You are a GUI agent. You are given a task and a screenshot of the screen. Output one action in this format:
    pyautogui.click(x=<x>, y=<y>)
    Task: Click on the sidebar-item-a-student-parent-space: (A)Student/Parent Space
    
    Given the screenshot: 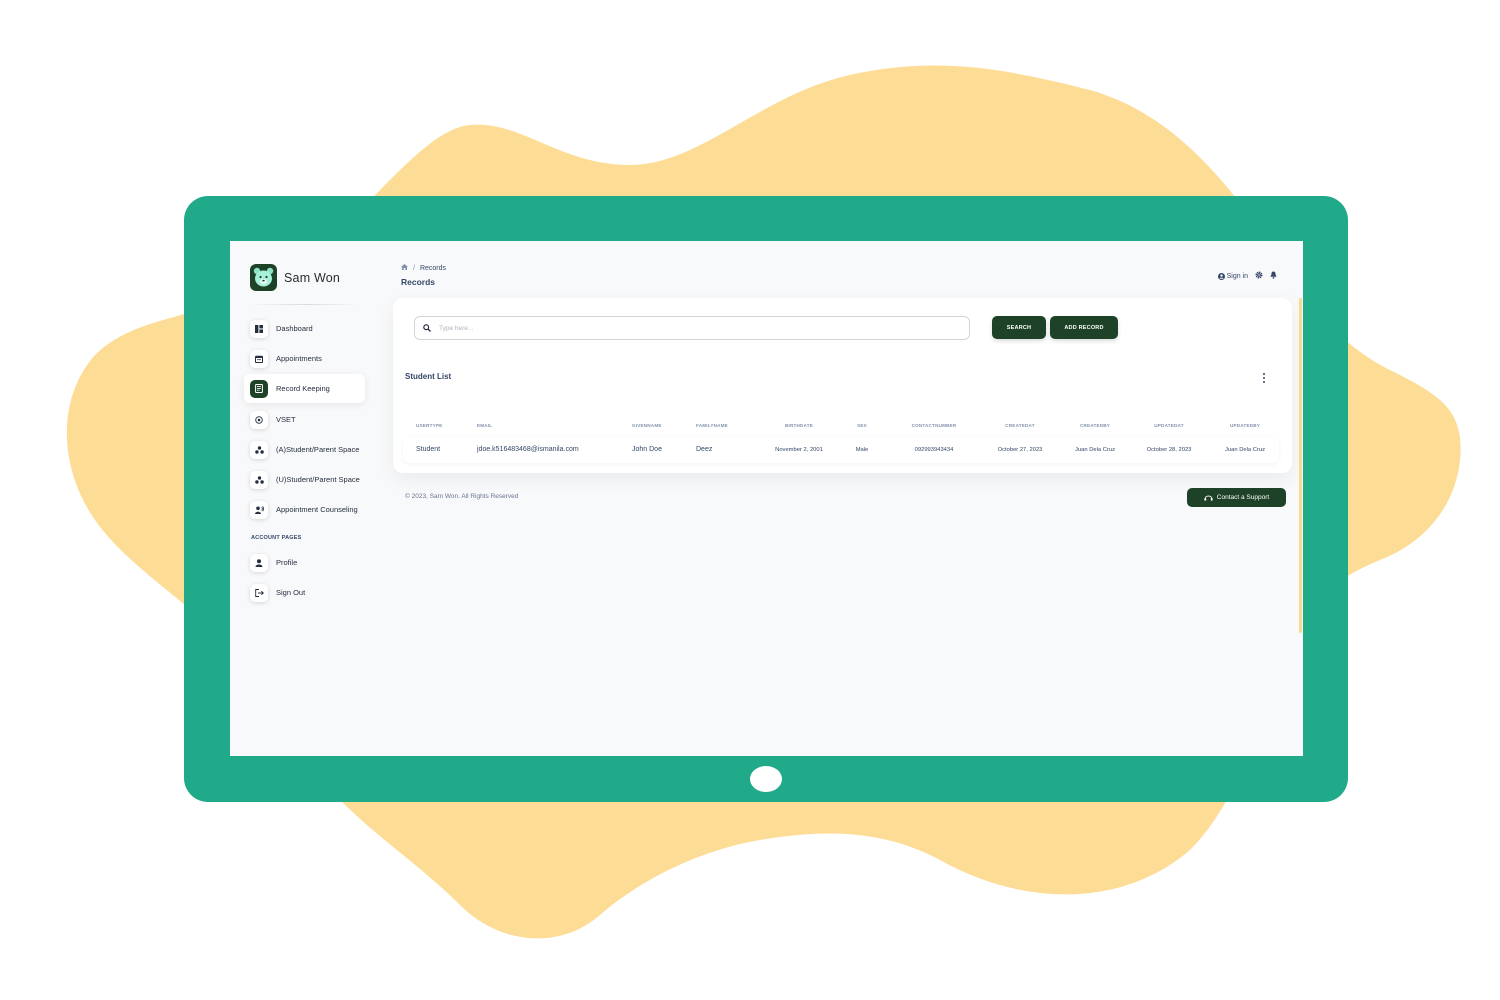 What is the action you would take?
    pyautogui.click(x=304, y=449)
    